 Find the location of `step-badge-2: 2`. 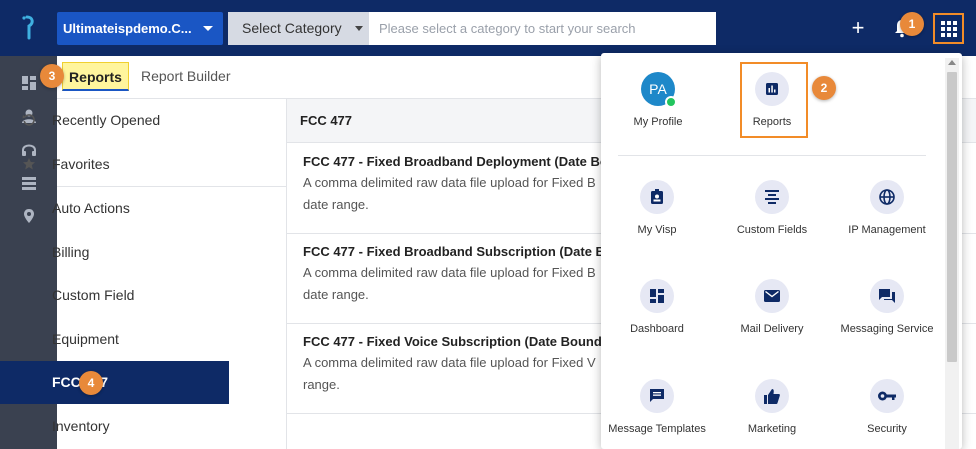

step-badge-2: 2 is located at coordinates (824, 88).